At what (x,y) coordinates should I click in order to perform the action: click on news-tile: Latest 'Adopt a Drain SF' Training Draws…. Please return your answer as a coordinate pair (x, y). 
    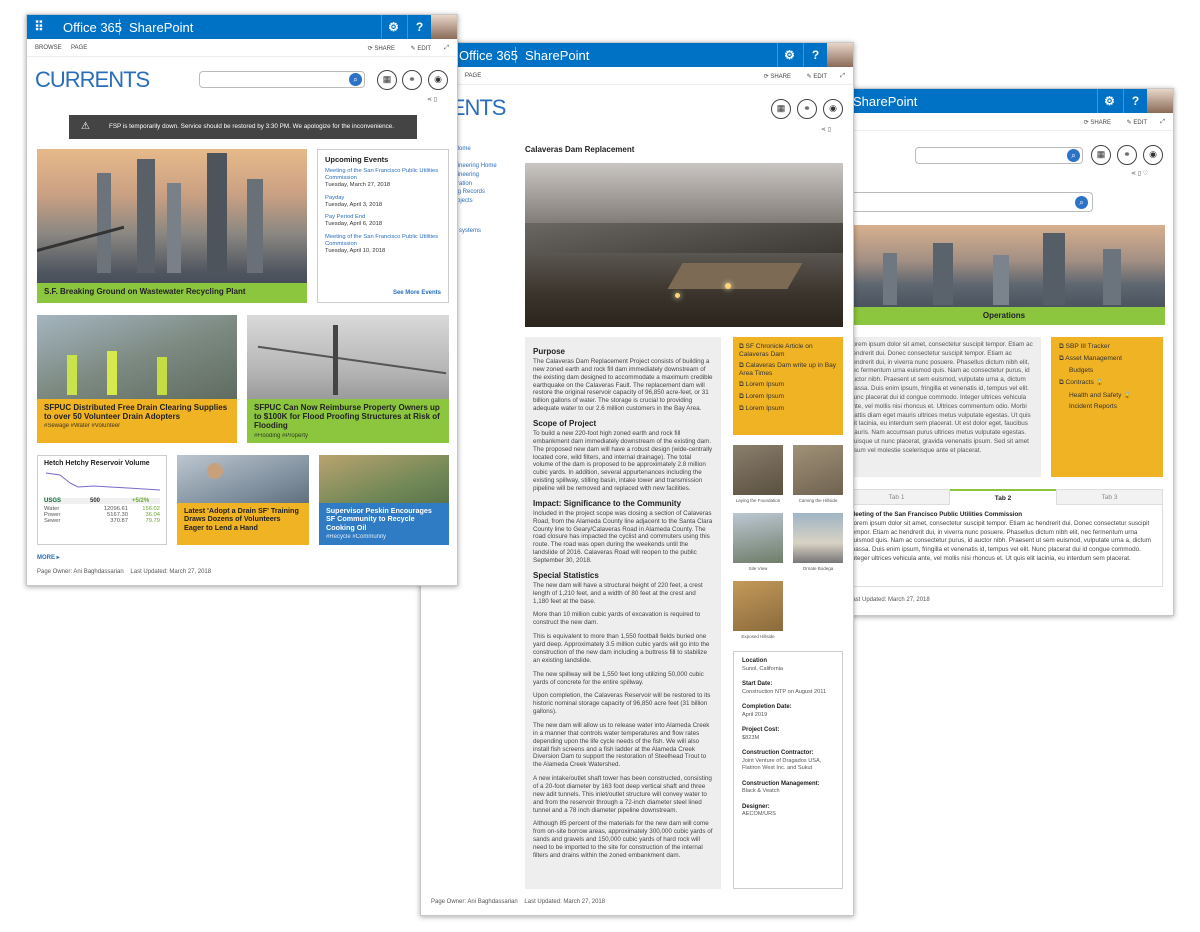
    Looking at the image, I should click on (243, 500).